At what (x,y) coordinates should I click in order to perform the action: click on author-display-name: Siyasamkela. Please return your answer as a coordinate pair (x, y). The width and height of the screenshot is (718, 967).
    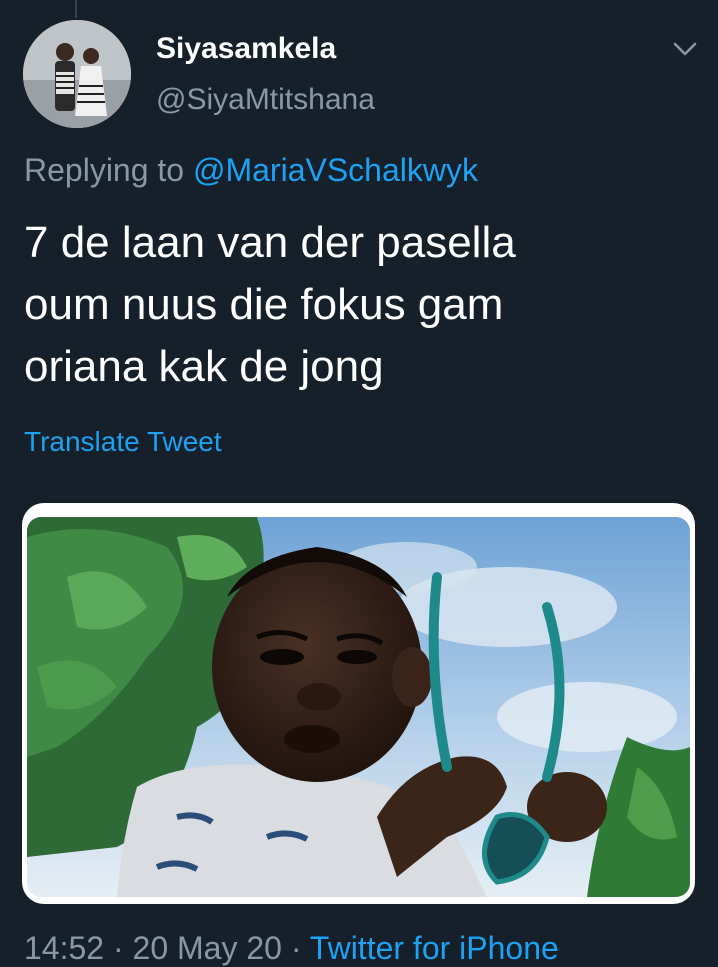
    Looking at the image, I should click on (246, 49).